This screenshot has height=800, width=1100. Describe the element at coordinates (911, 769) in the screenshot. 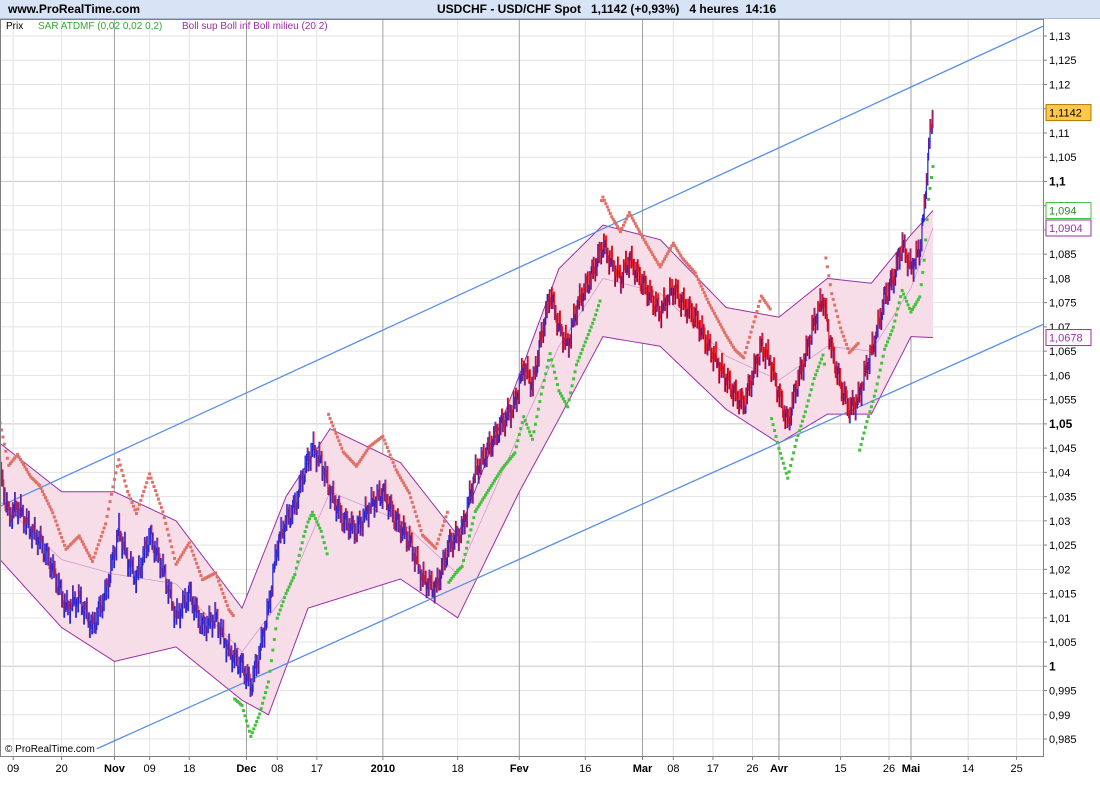

I see `x-tick-label: Mai` at that location.